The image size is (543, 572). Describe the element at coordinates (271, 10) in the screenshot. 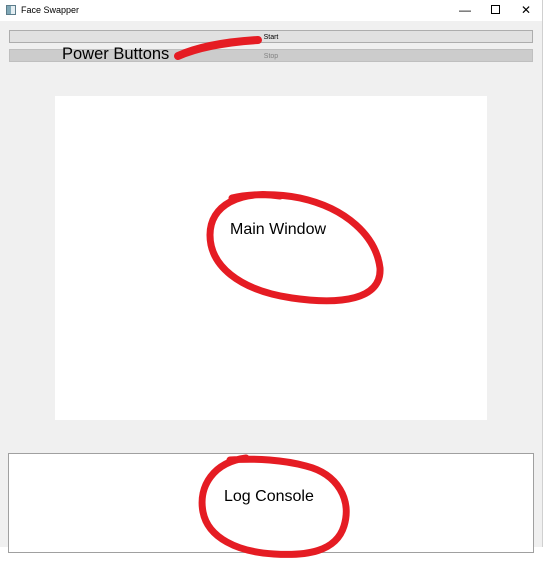

I see `title-bar: Face Swapper — ✕` at that location.